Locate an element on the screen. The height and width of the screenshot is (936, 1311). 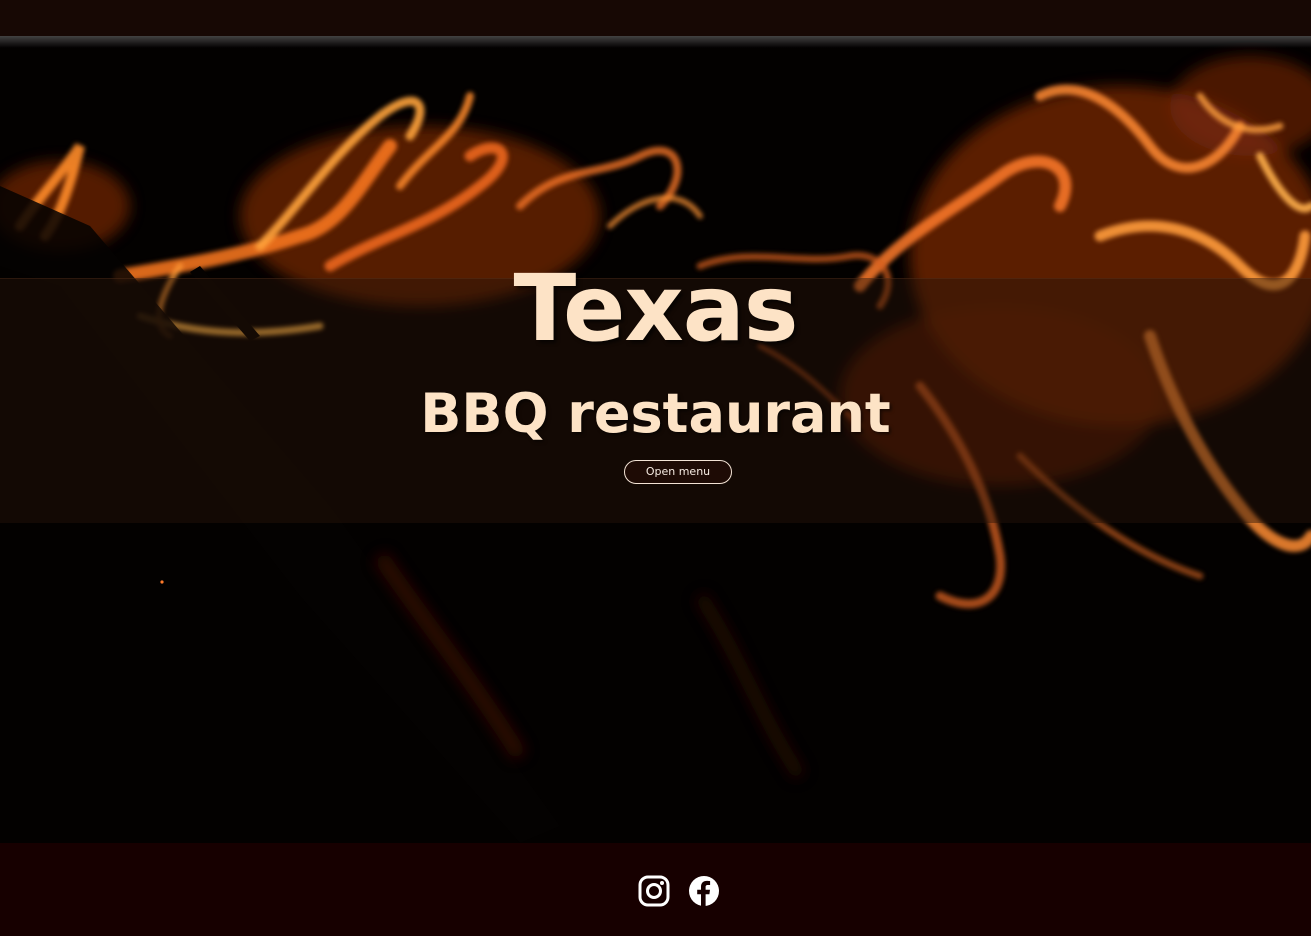
instagram-icon is located at coordinates (654, 891).